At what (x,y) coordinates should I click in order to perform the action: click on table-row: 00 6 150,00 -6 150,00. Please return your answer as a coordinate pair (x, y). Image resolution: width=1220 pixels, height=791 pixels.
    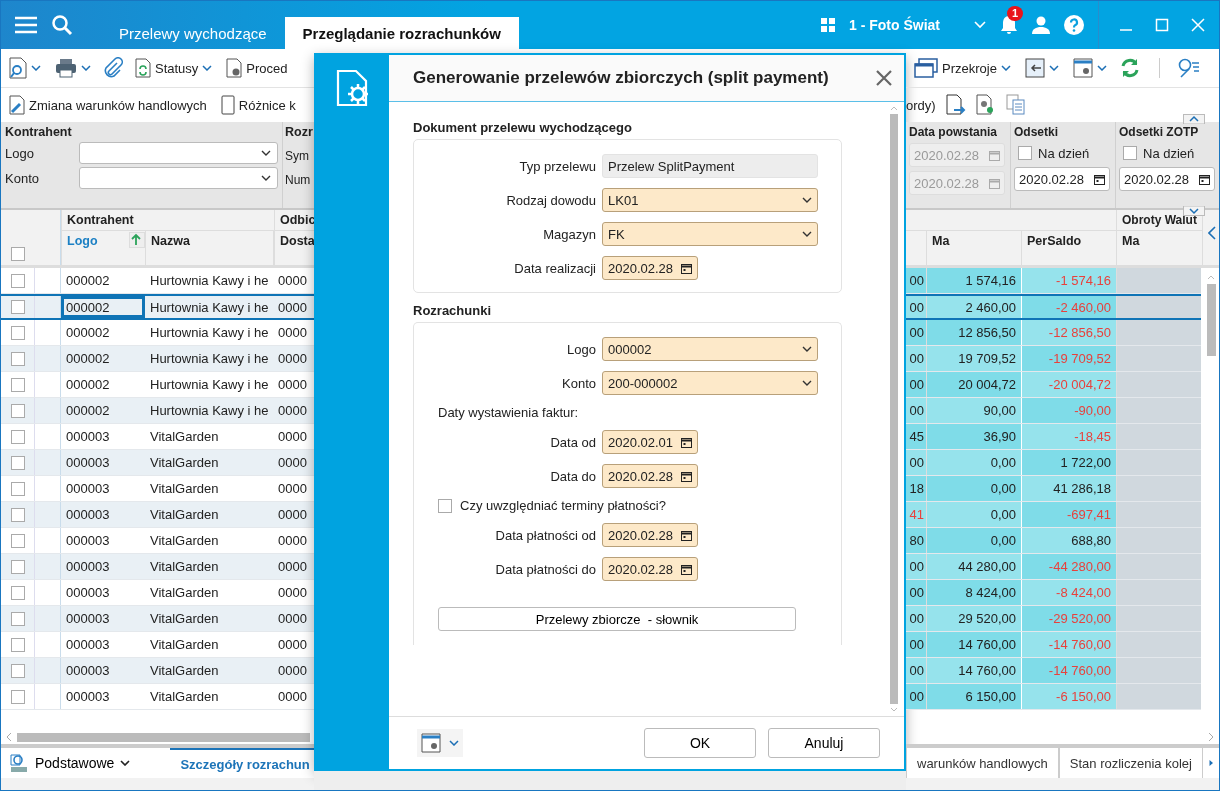
    Looking at the image, I should click on (1053, 697).